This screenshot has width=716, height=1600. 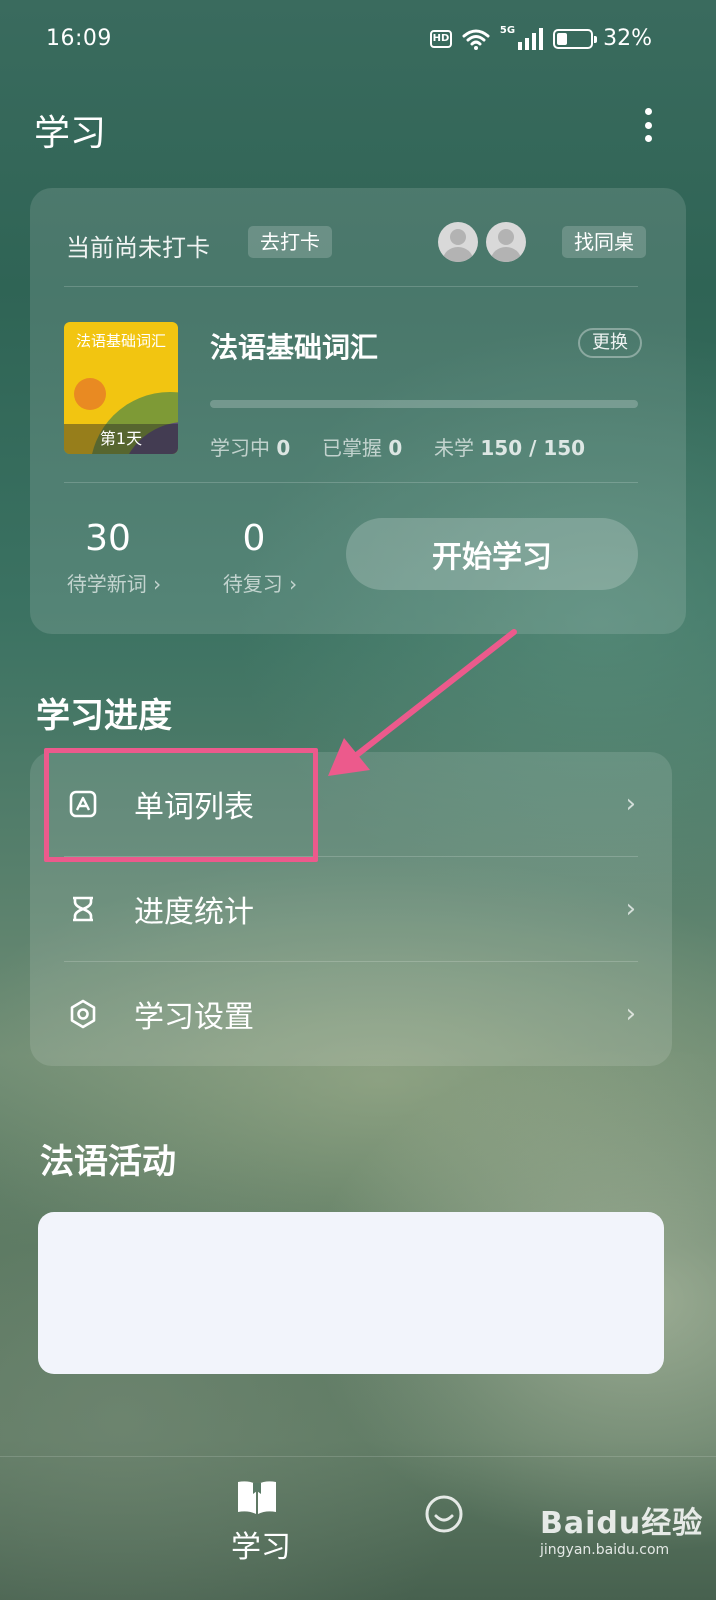 I want to click on learning-stat: 学习中 0, so click(x=250, y=448).